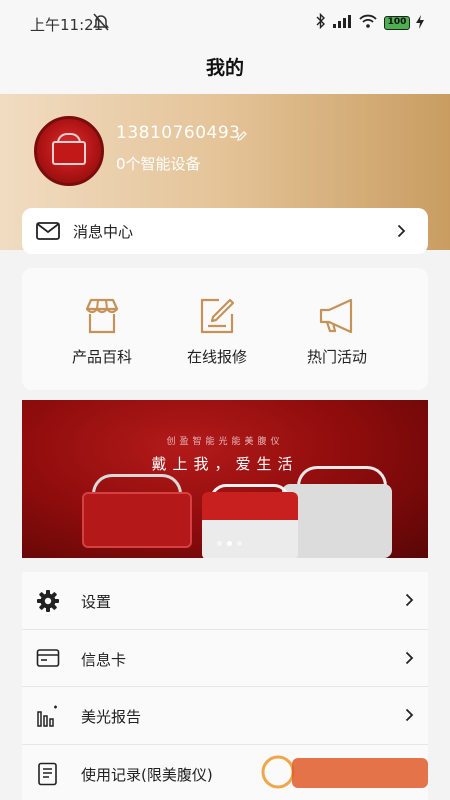 The height and width of the screenshot is (800, 450). I want to click on gear-icon, so click(48, 603).